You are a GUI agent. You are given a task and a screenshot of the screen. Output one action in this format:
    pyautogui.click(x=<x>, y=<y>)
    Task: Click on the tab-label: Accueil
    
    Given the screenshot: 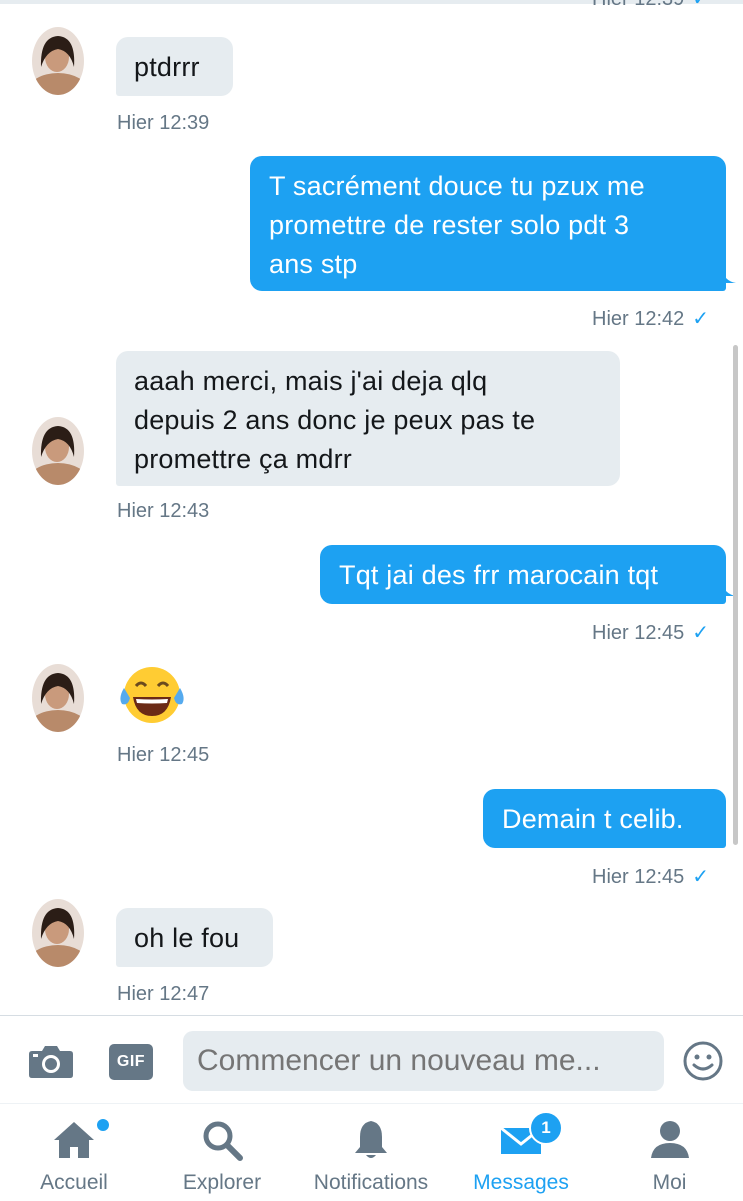 What is the action you would take?
    pyautogui.click(x=74, y=1182)
    